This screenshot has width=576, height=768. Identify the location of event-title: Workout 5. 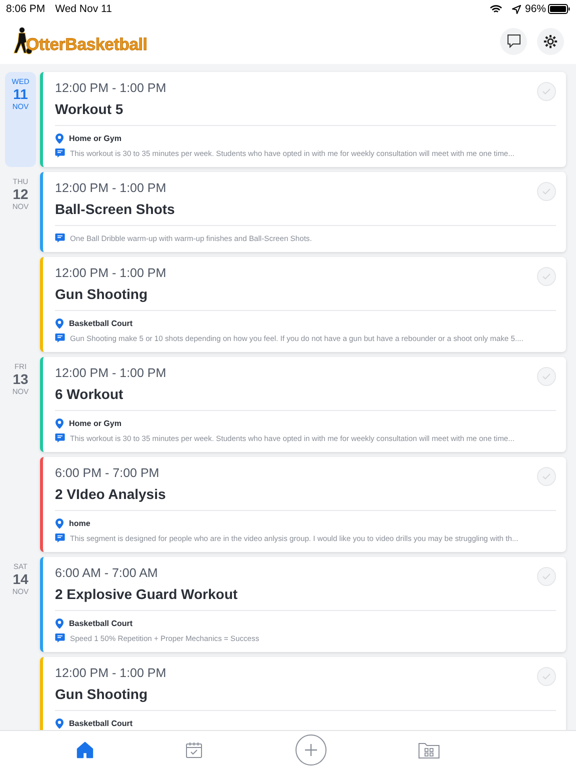
(89, 109).